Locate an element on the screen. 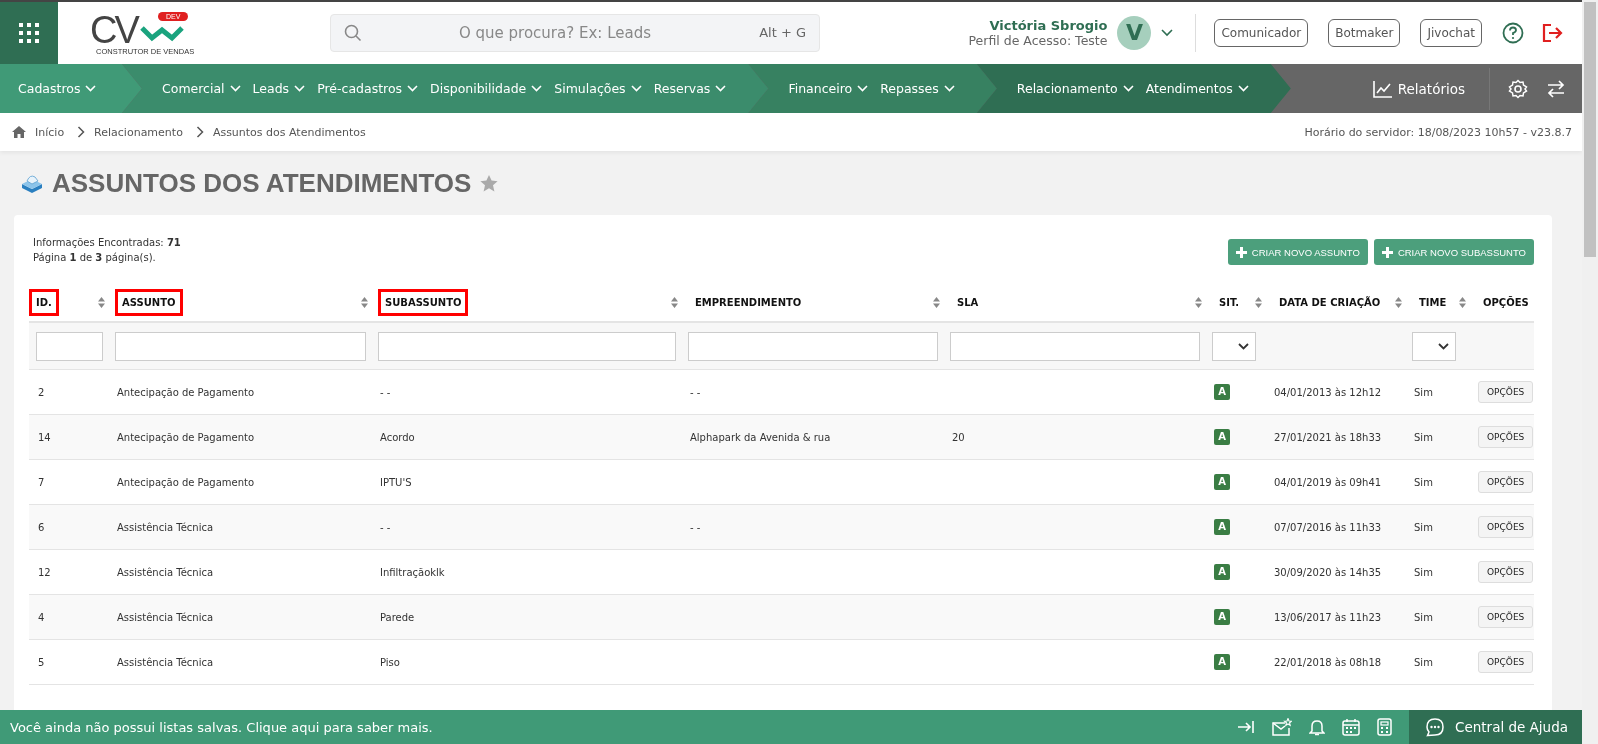  user-avatar: V is located at coordinates (1134, 33).